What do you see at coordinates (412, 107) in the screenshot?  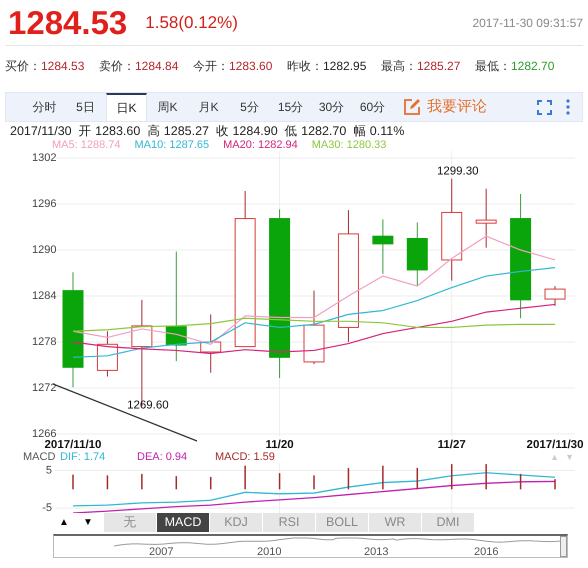 I see `edit-icon` at bounding box center [412, 107].